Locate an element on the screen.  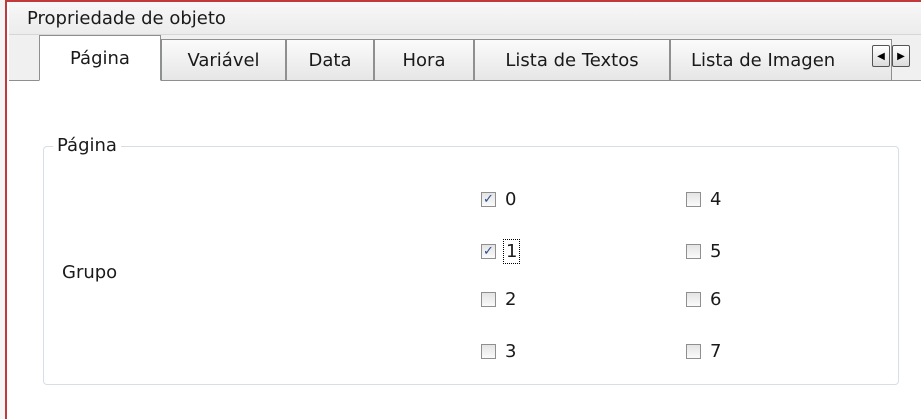
checkbox-4: 4 is located at coordinates (703, 199).